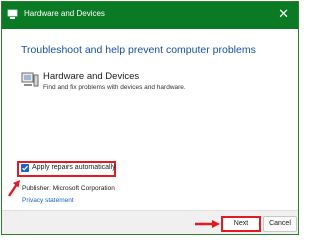 The width and height of the screenshot is (320, 240). I want to click on title-bar: Hardware and Devices ✕, so click(150, 15).